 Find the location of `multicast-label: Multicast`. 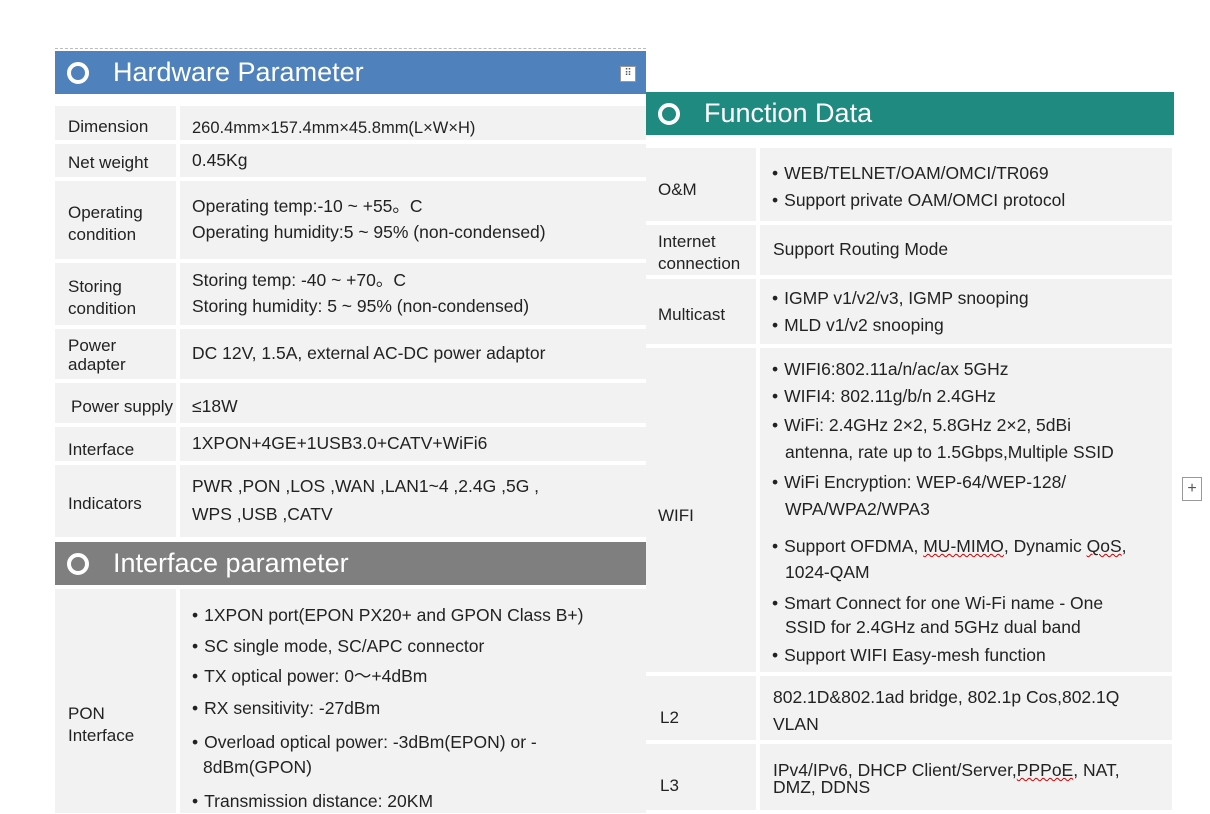

multicast-label: Multicast is located at coordinates (692, 314).